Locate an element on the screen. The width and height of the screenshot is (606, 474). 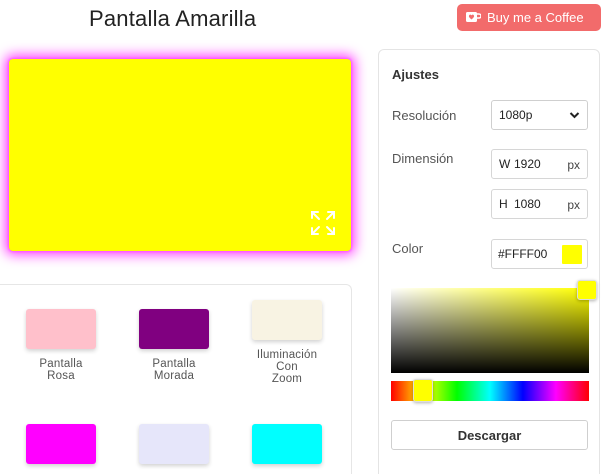
preset-label-line: Zoom is located at coordinates (287, 379).